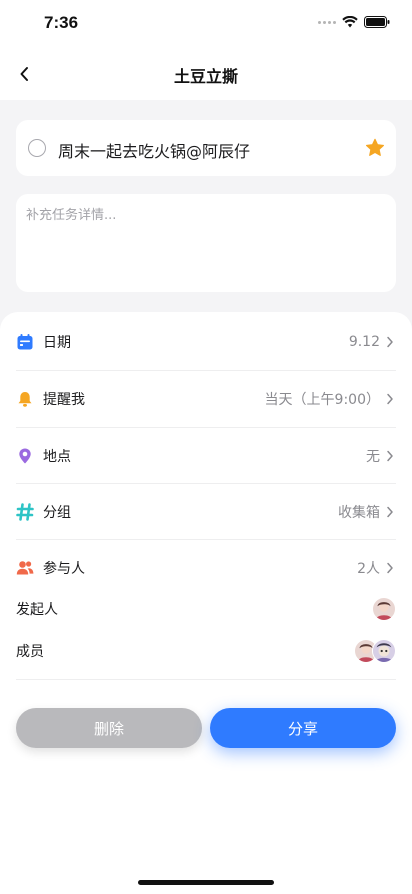 The height and width of the screenshot is (894, 412). I want to click on task-card: 周末一起去吃火锅@阿辰仔, so click(206, 148).